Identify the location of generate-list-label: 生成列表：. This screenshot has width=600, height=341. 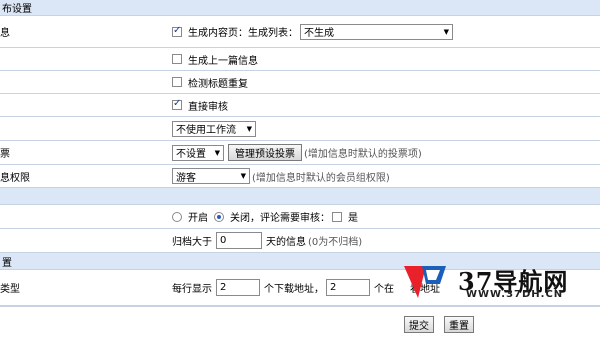
(273, 33).